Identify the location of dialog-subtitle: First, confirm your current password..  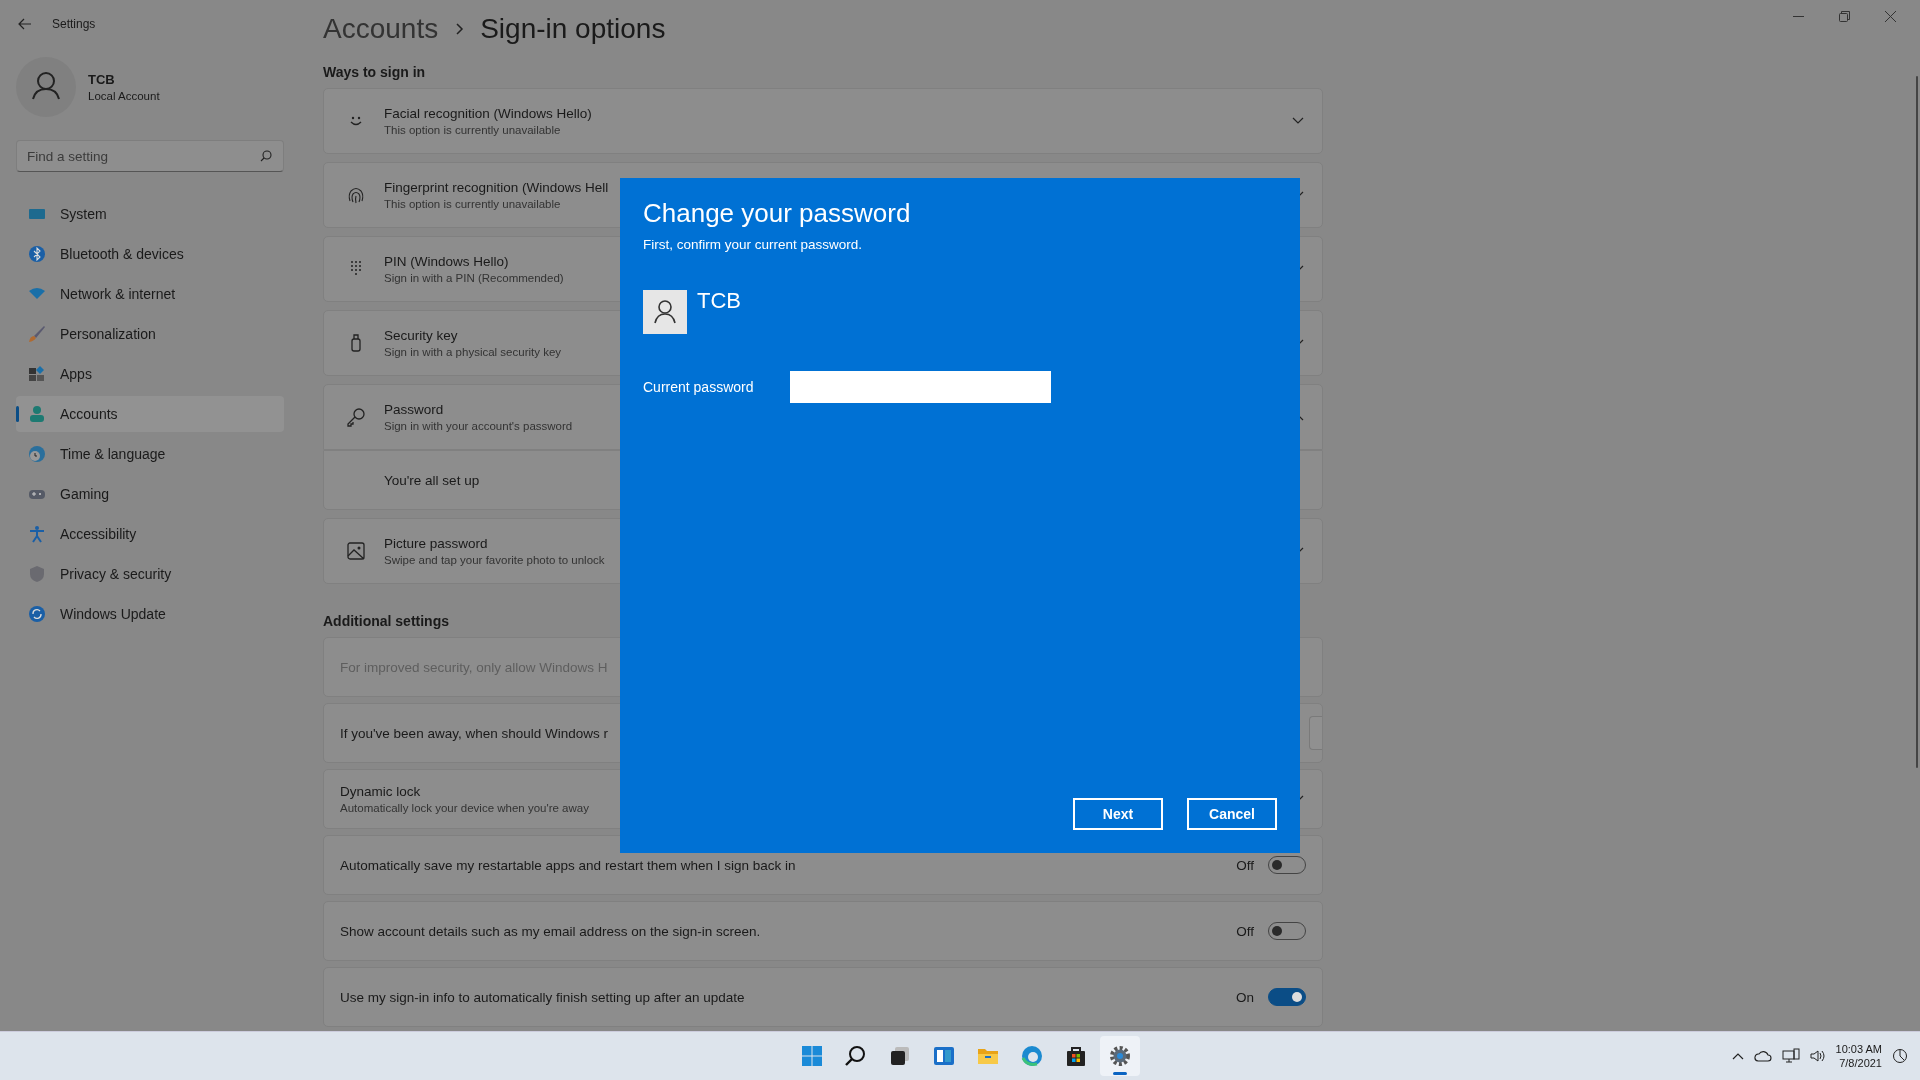
(753, 244).